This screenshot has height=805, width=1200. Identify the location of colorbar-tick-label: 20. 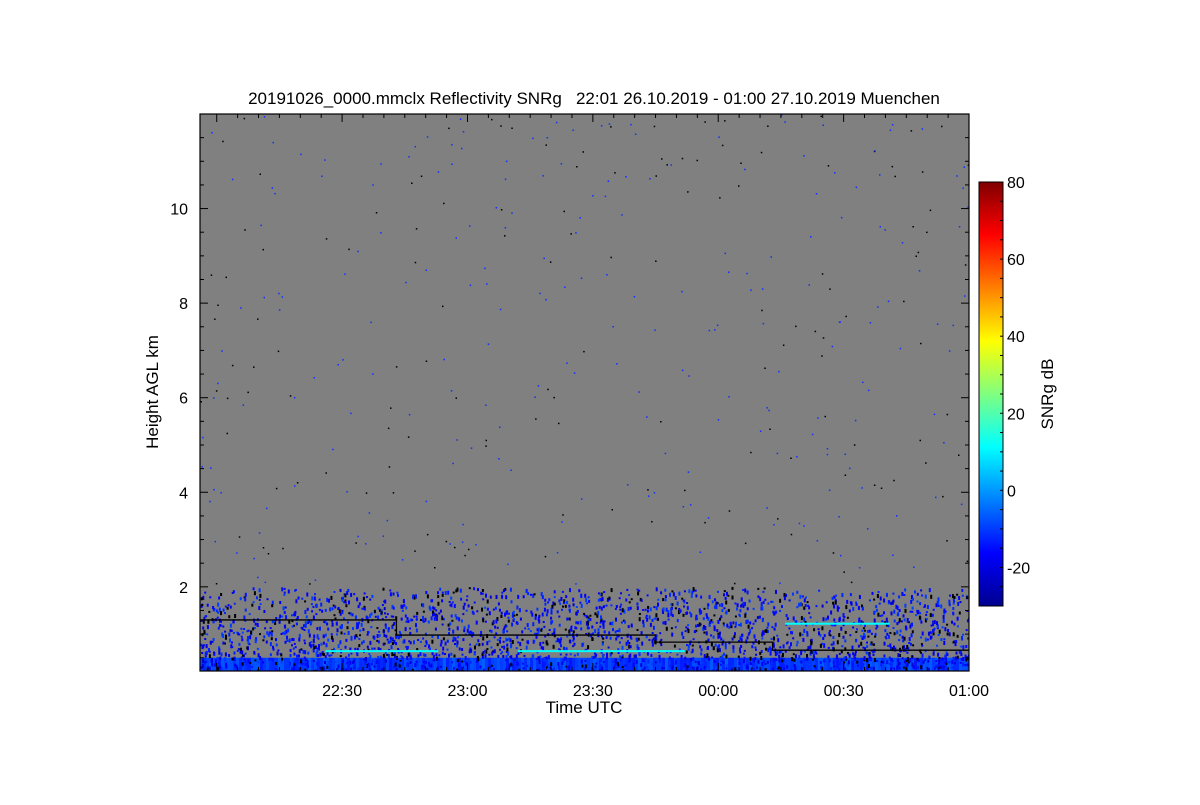
(1016, 414).